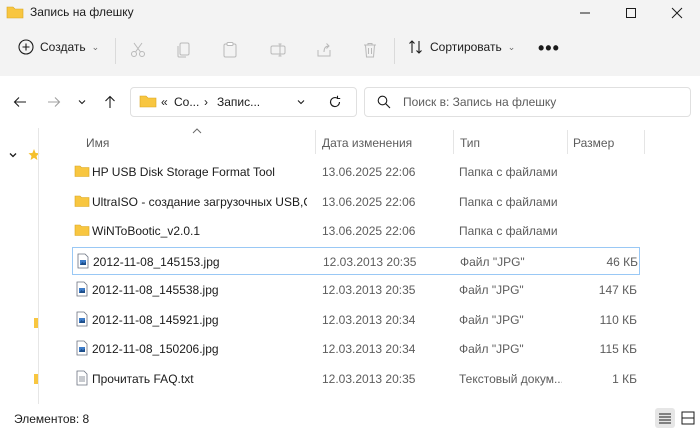 This screenshot has height=430, width=700. What do you see at coordinates (97, 143) in the screenshot?
I see `column-header-name: Имя` at bounding box center [97, 143].